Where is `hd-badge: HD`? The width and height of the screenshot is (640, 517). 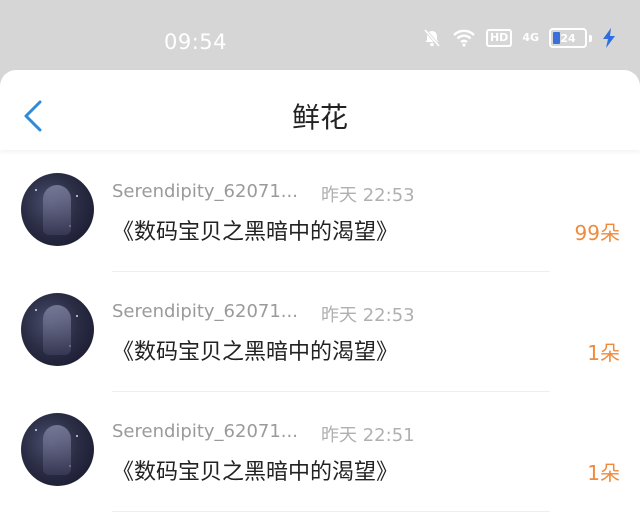
hd-badge: HD is located at coordinates (499, 38).